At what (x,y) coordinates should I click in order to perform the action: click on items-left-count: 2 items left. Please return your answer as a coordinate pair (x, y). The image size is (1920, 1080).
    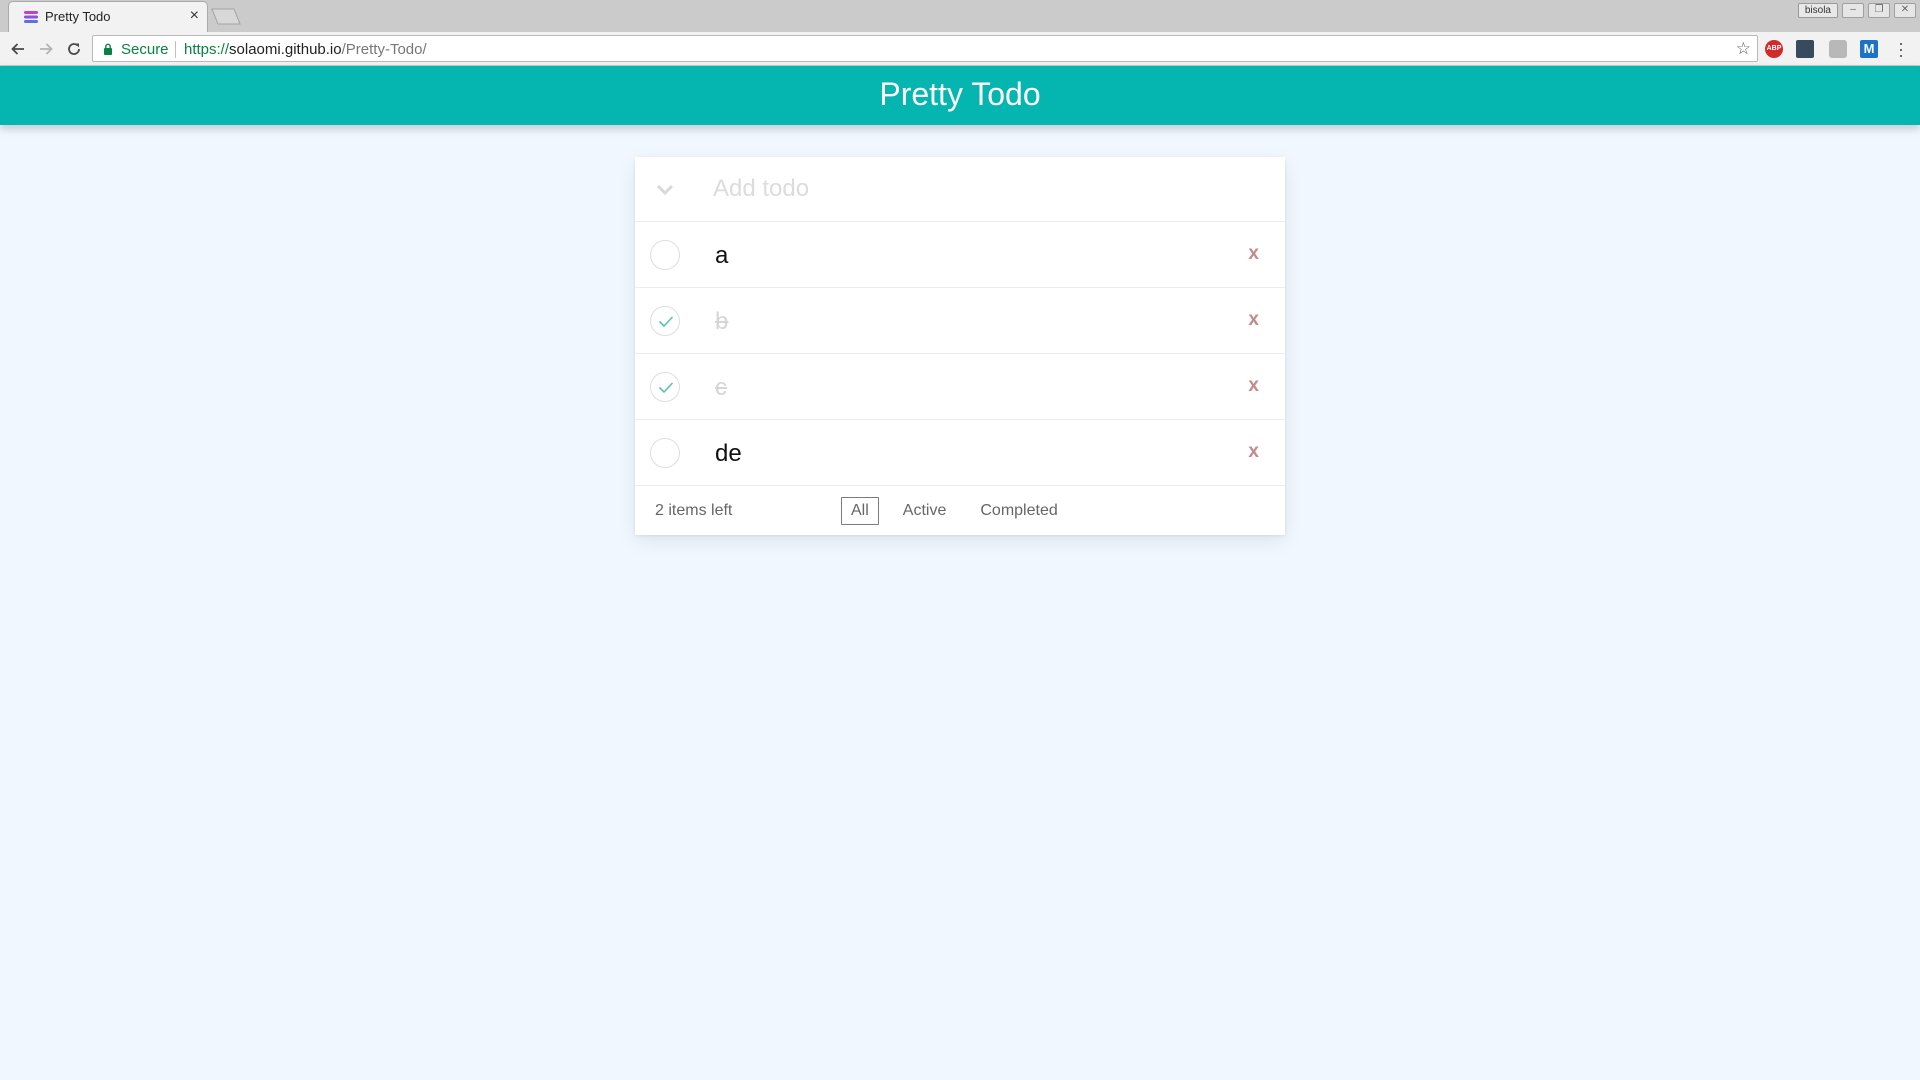
    Looking at the image, I should click on (694, 510).